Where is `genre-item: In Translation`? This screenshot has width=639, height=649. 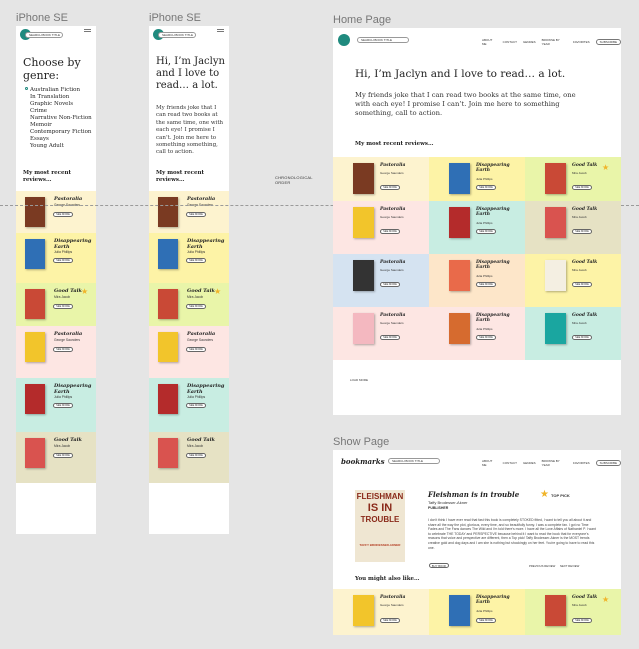
genre-item: In Translation is located at coordinates (60, 97).